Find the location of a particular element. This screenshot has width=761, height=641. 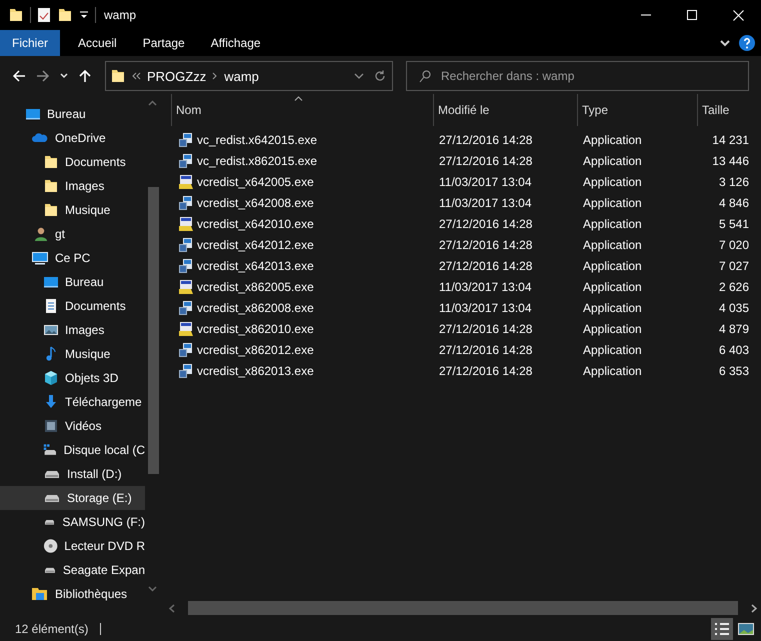

dropdown-arrow-icon is located at coordinates (84, 15).